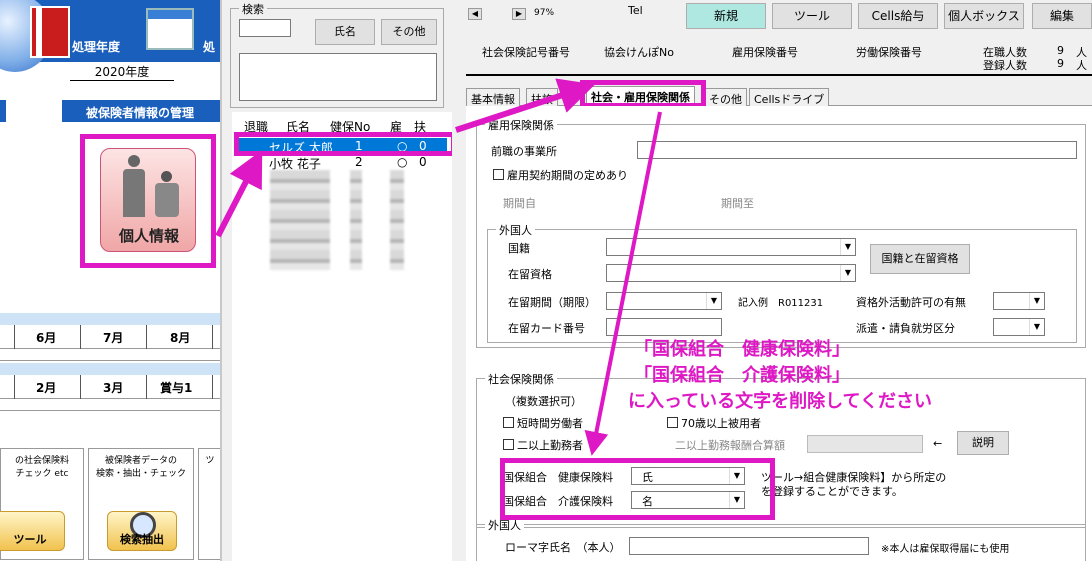 This screenshot has height=561, width=1092. What do you see at coordinates (141, 504) in the screenshot?
I see `search-extract-box: 被保険者データの 検索・抽出・チェック 検索抽出` at bounding box center [141, 504].